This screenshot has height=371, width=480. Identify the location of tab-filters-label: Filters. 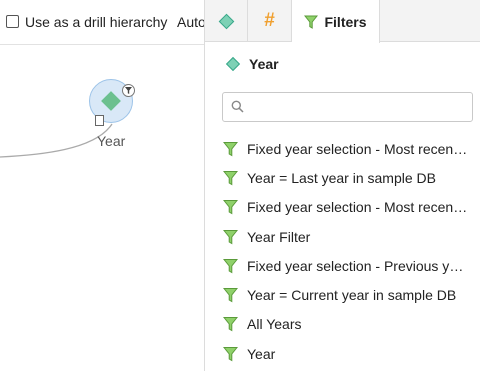
(345, 21).